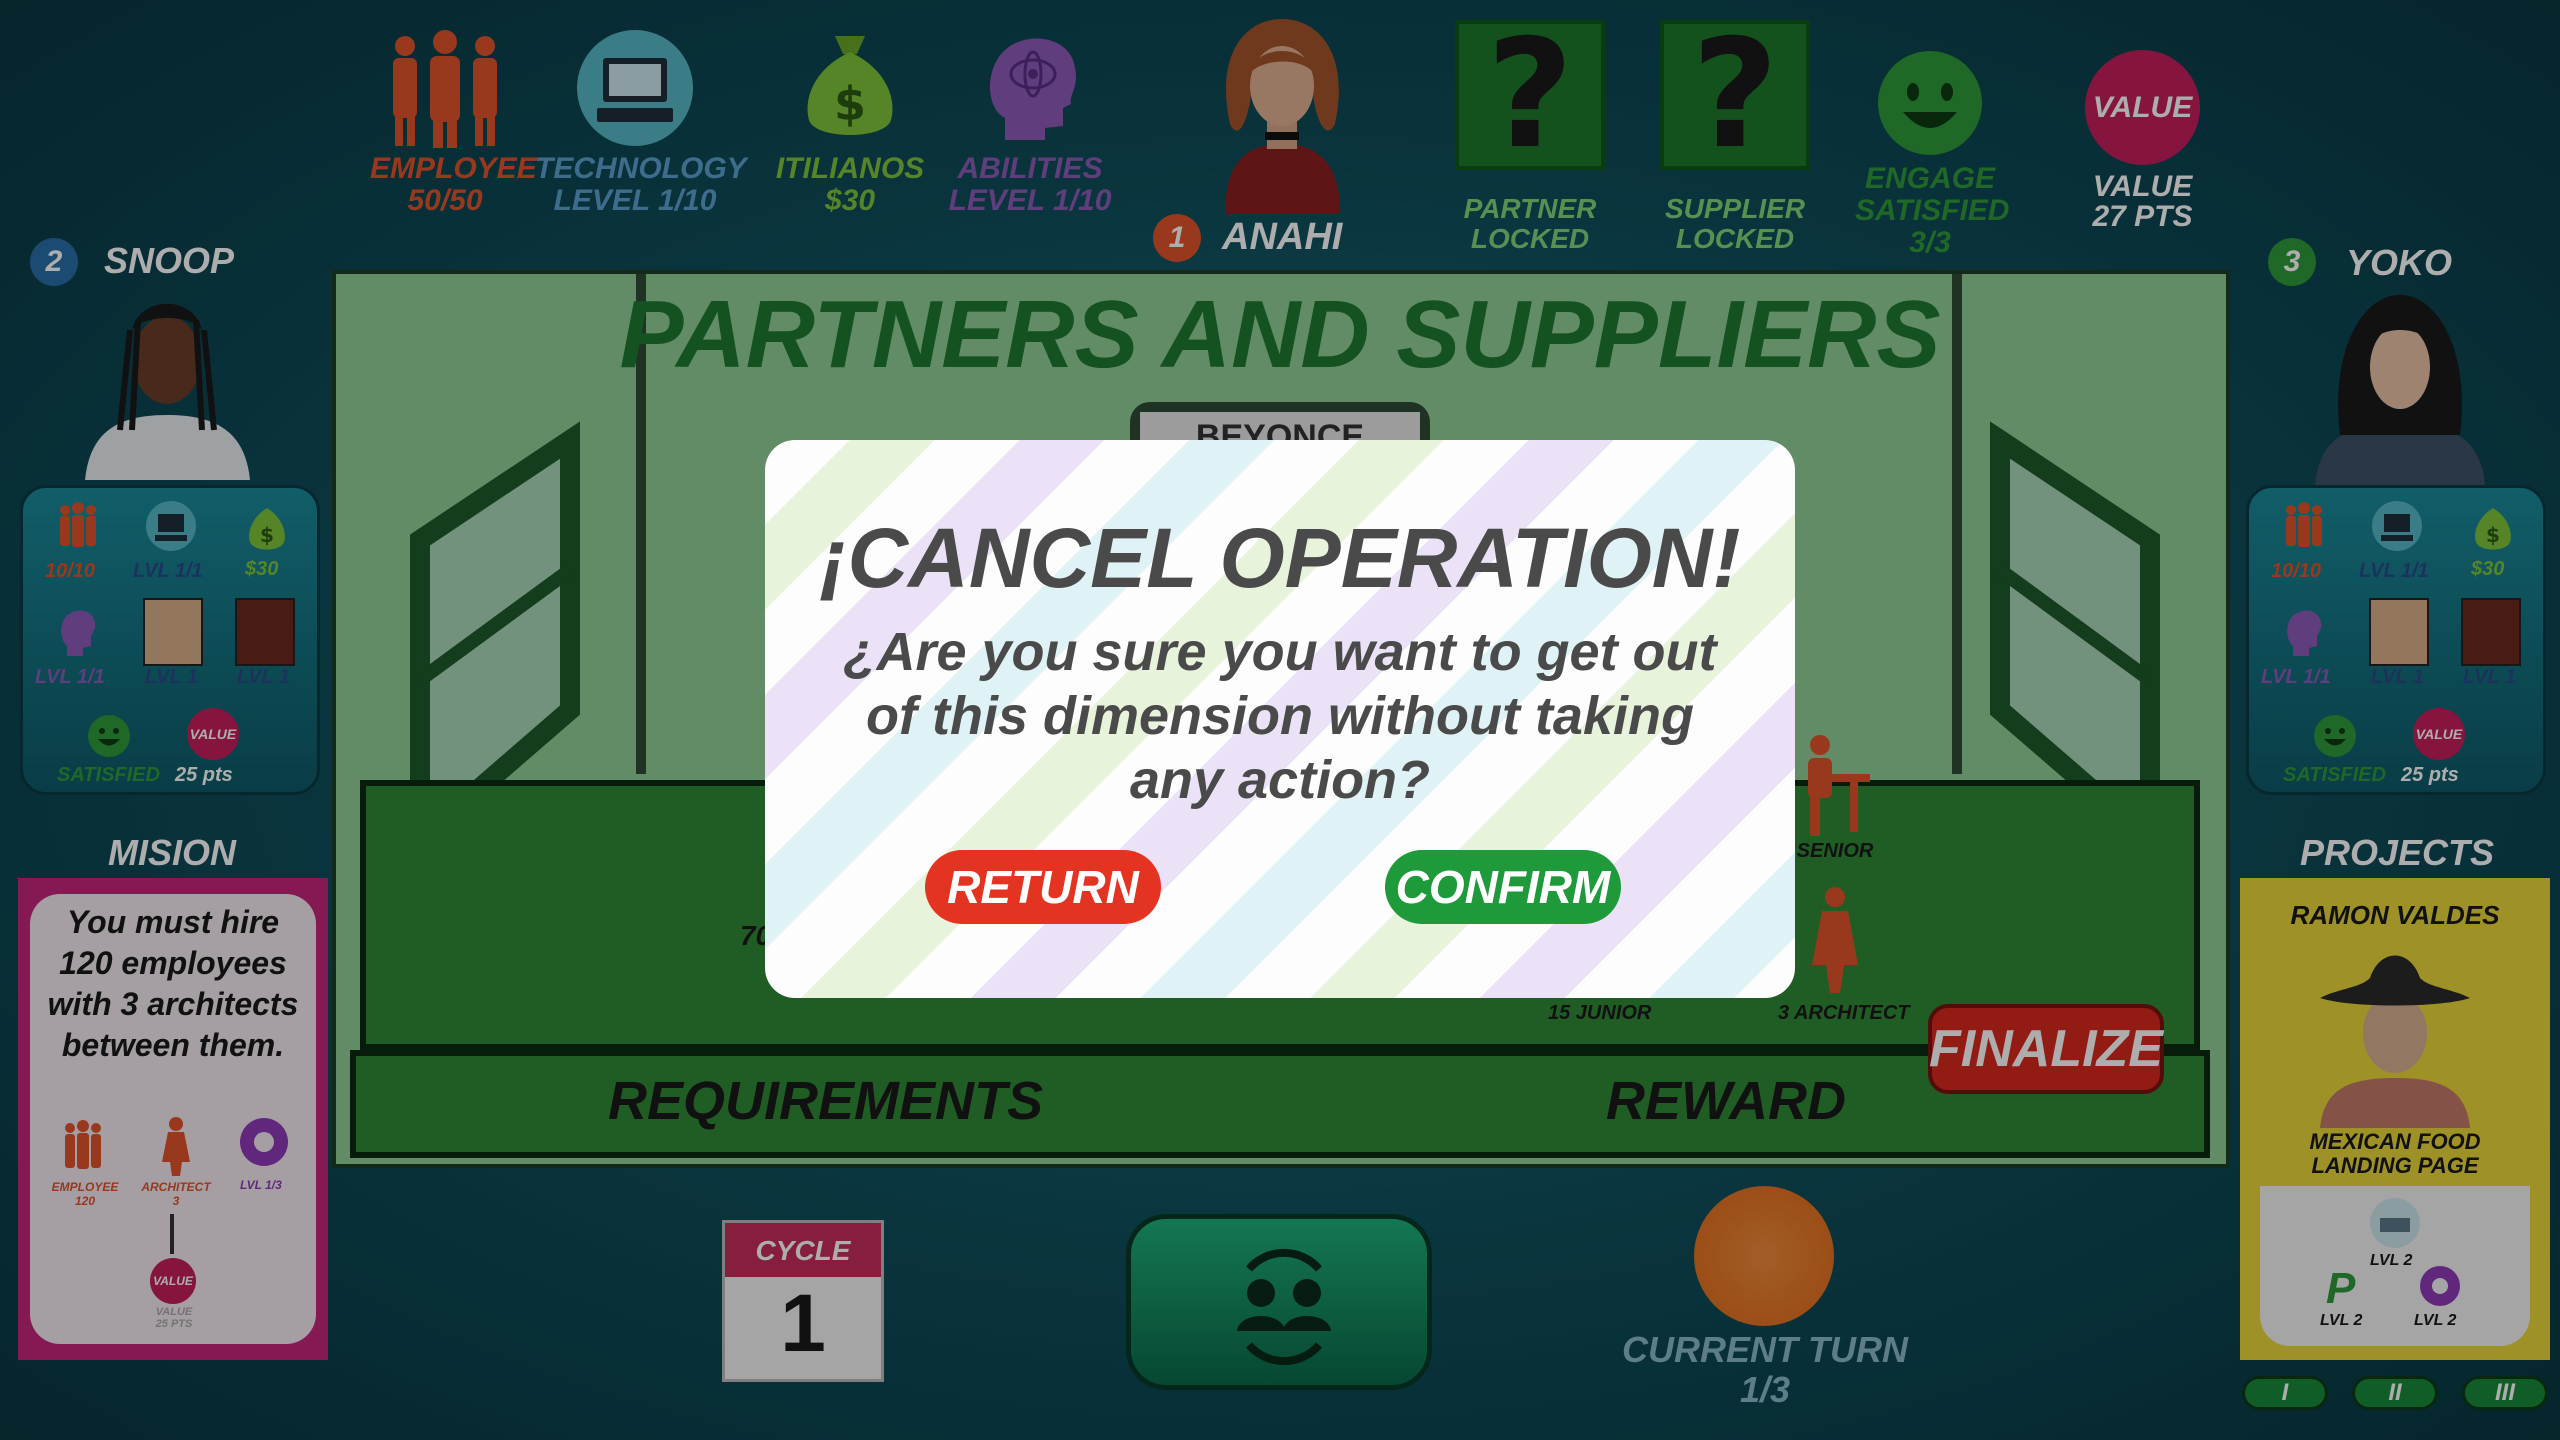 The image size is (2560, 1440). What do you see at coordinates (1280, 558) in the screenshot?
I see `modal-title: ¡CANCEL OPERATION!` at bounding box center [1280, 558].